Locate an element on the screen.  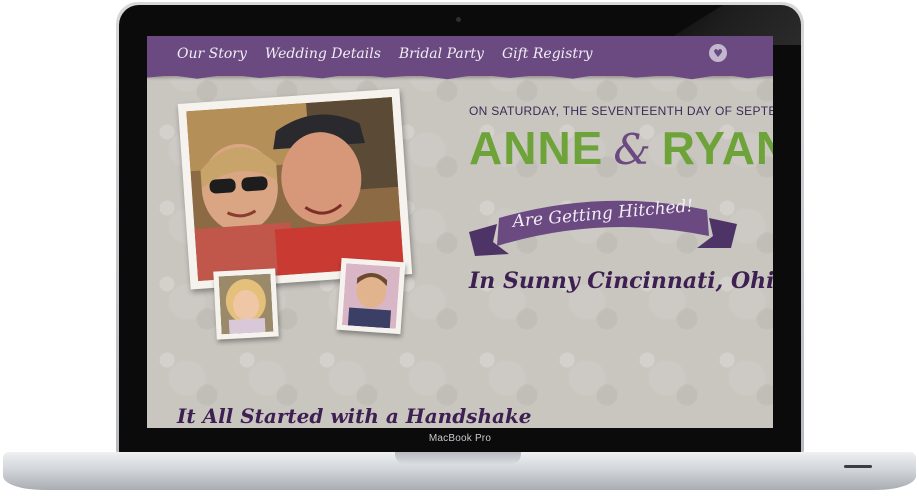
base-notch is located at coordinates (458, 458).